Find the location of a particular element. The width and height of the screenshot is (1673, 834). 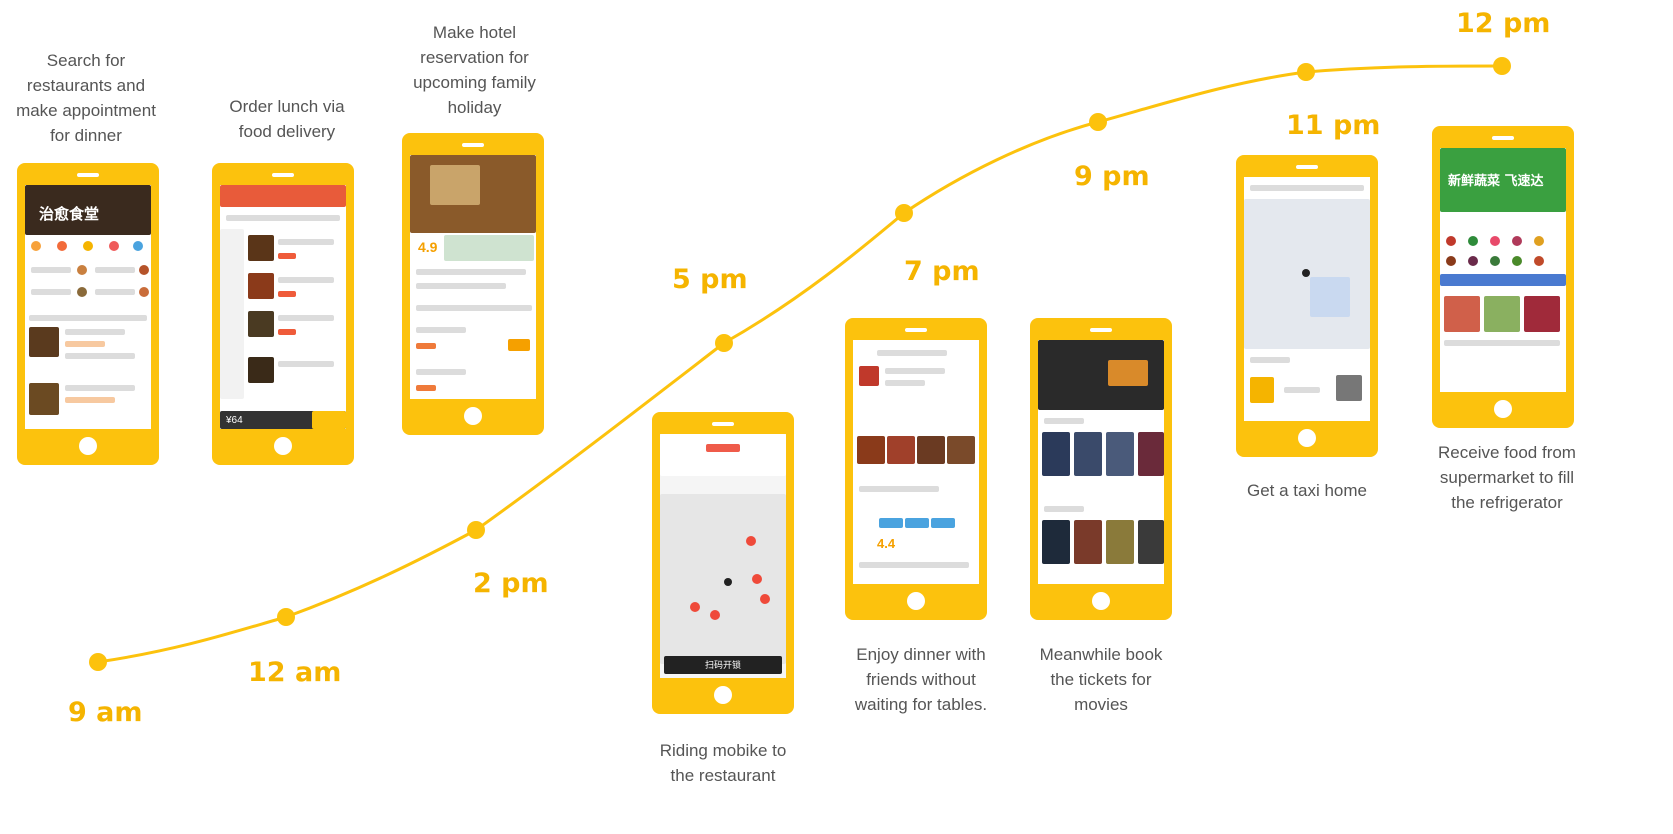

time-label-12pm: 12 pm is located at coordinates (1503, 23).